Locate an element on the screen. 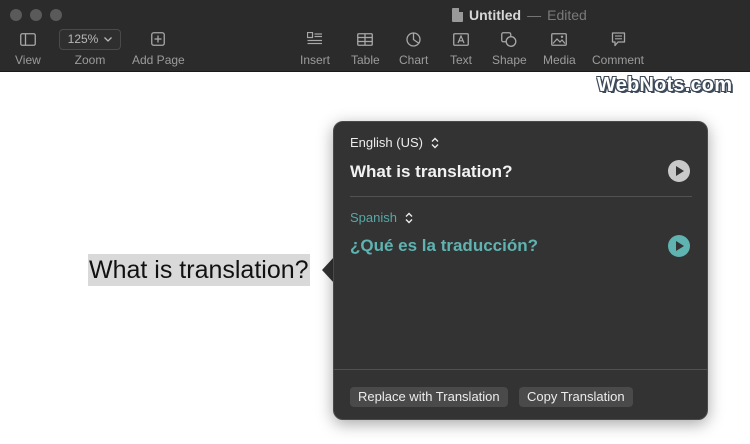 The width and height of the screenshot is (750, 444). text-label: Text is located at coordinates (461, 60).